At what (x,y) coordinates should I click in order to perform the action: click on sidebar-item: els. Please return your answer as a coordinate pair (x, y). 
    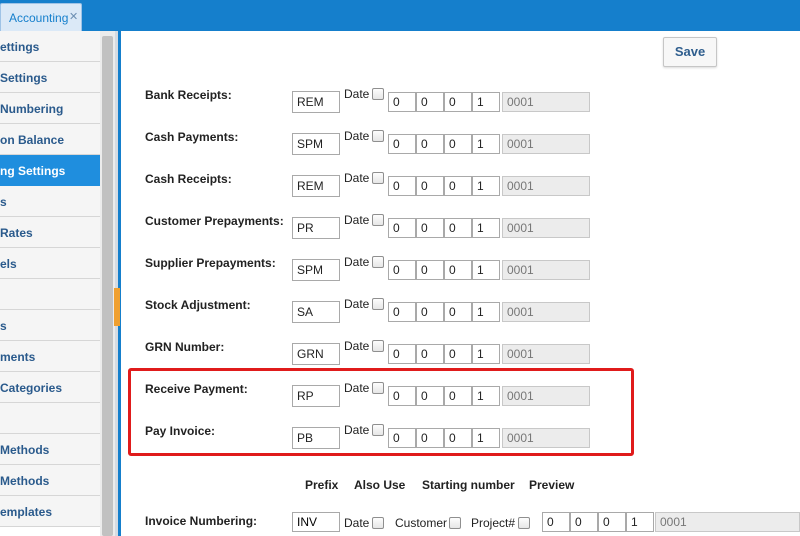
    Looking at the image, I should click on (50, 263).